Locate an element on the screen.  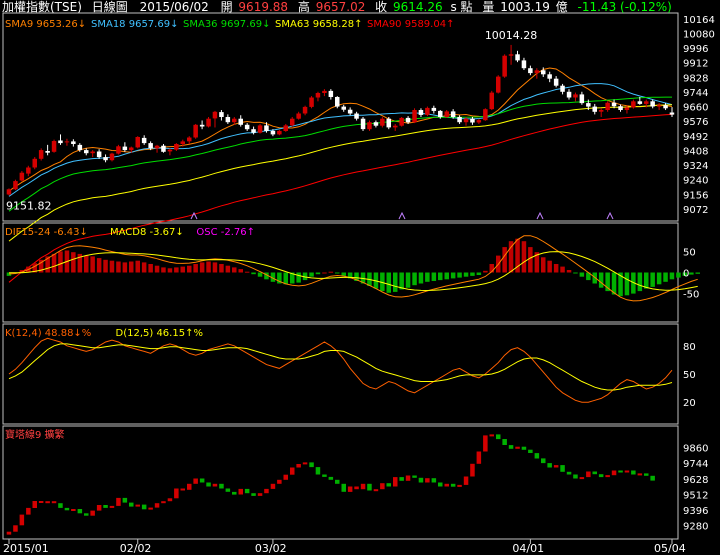
x-axis-label: 2015/01 is located at coordinates (26, 548).